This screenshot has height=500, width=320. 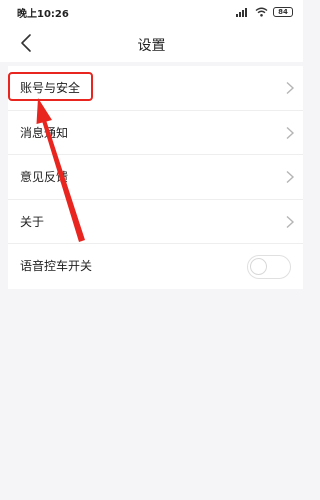 What do you see at coordinates (151, 12) in the screenshot?
I see `status-bar: 晚上10:26 84` at bounding box center [151, 12].